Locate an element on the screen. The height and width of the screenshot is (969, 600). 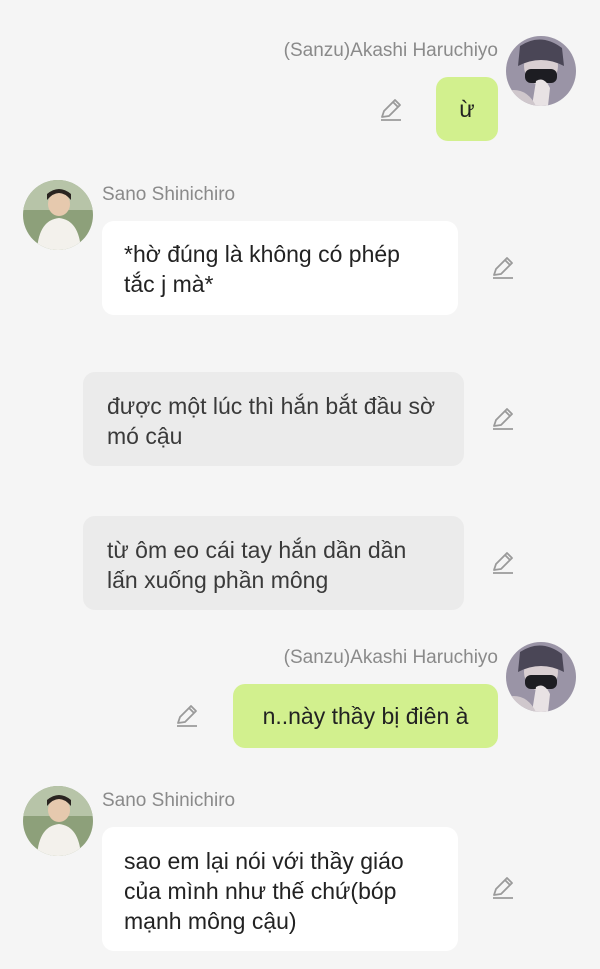
message-bubble-sanzu-1: ừ is located at coordinates (467, 109).